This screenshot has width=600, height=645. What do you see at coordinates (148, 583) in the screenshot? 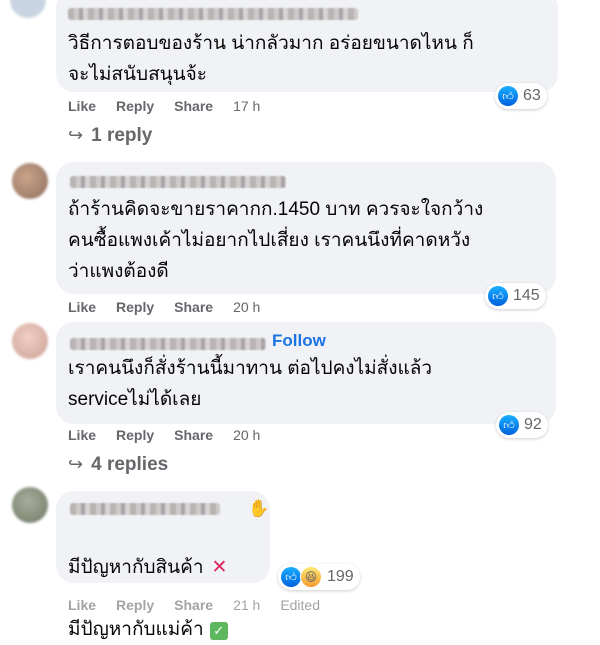
I see `comment-text: มีปัญหากับสินค้า ✕ มีปัญหากับแม่ค้า ✓` at bounding box center [148, 583].